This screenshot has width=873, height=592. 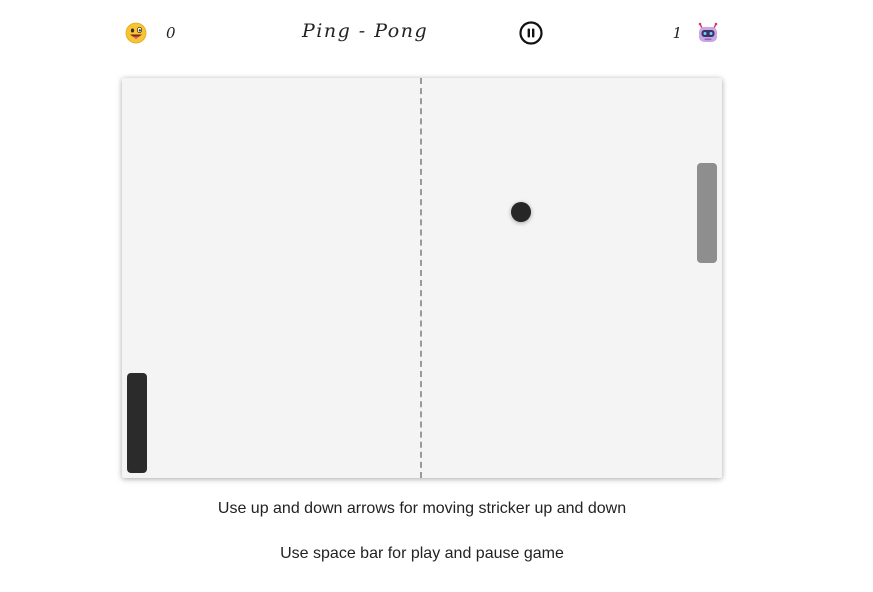 I want to click on center-net-line, so click(x=421, y=278).